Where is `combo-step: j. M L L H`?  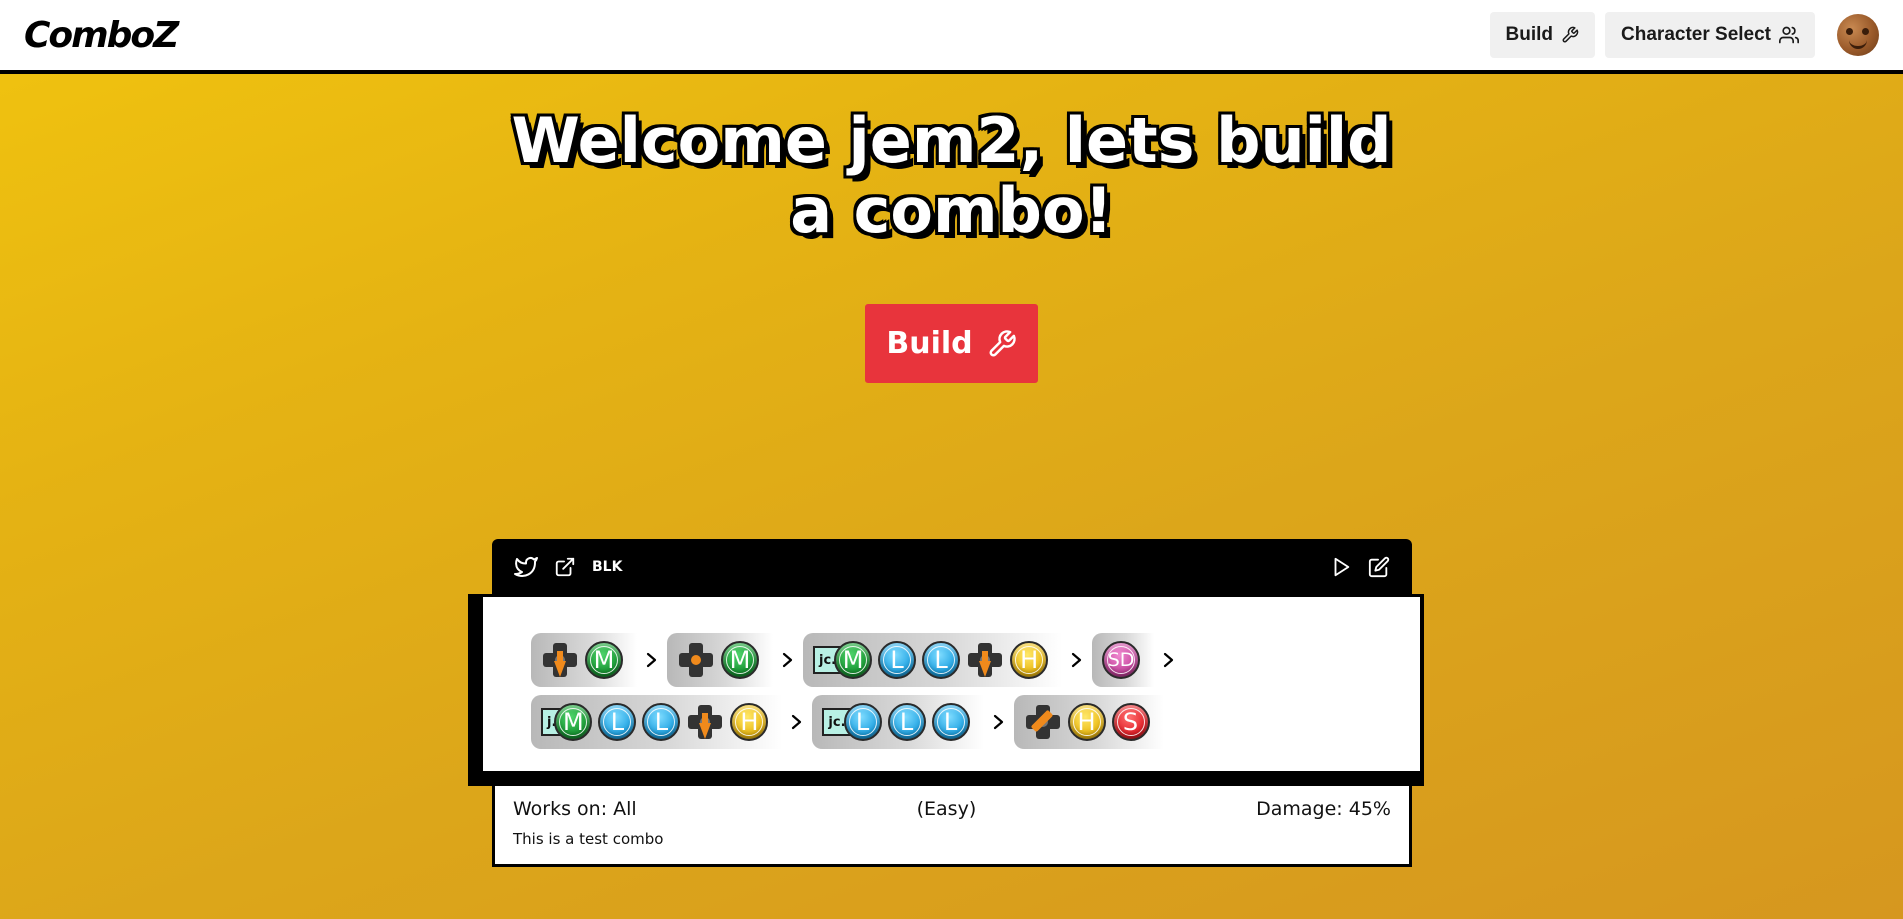 combo-step: j. M L L H is located at coordinates (657, 722).